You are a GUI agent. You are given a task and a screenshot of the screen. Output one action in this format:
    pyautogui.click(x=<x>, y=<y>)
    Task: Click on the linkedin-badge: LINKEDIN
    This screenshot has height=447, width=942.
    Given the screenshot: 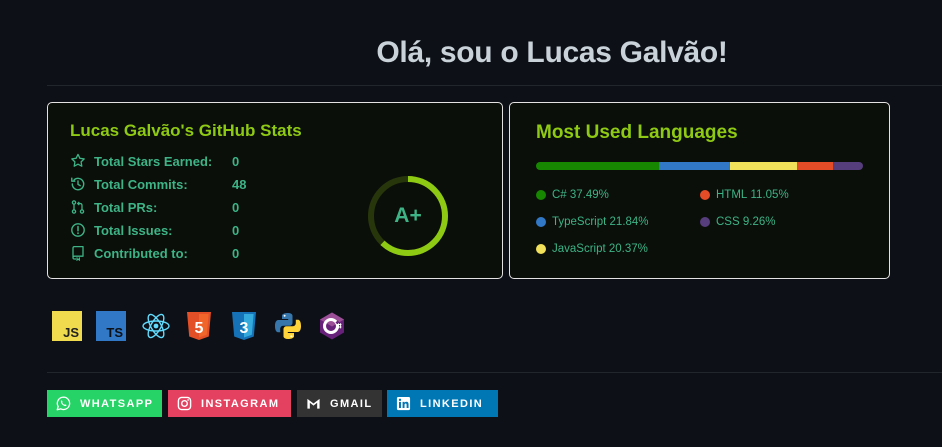 What is the action you would take?
    pyautogui.click(x=442, y=403)
    